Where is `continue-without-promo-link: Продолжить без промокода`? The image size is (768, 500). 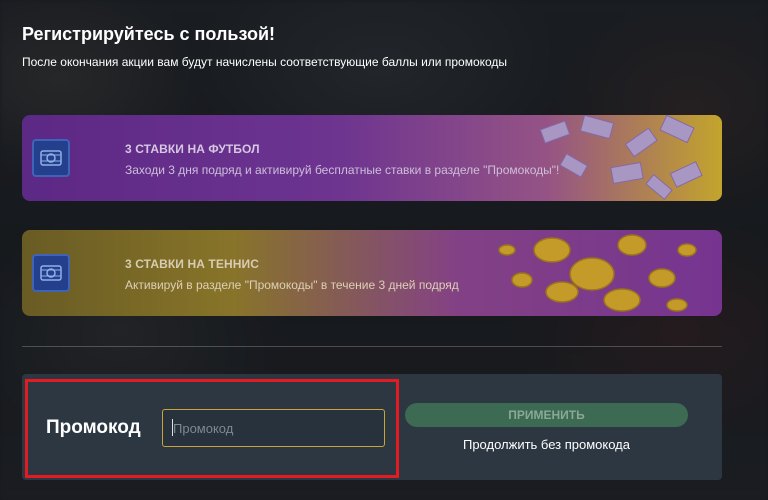 continue-without-promo-link: Продолжить без промокода is located at coordinates (546, 444).